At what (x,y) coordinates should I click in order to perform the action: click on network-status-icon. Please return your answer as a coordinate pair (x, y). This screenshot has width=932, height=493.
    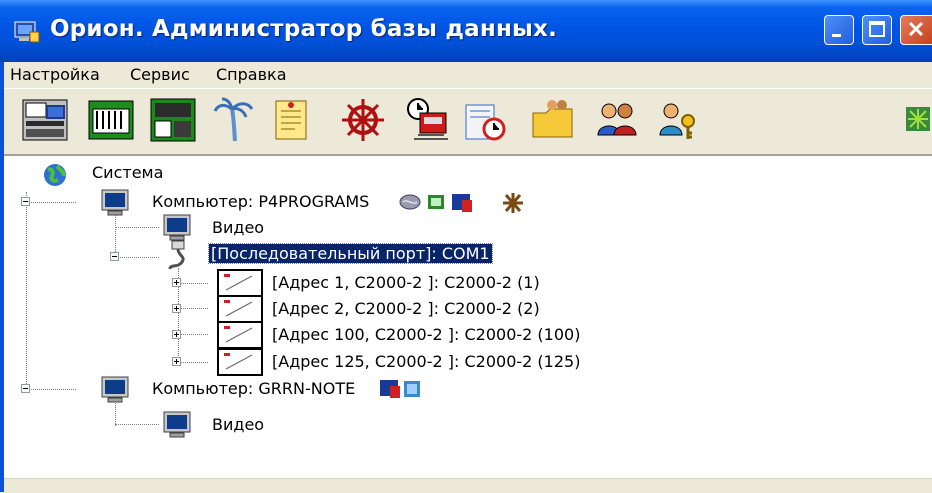
    Looking at the image, I should click on (918, 119).